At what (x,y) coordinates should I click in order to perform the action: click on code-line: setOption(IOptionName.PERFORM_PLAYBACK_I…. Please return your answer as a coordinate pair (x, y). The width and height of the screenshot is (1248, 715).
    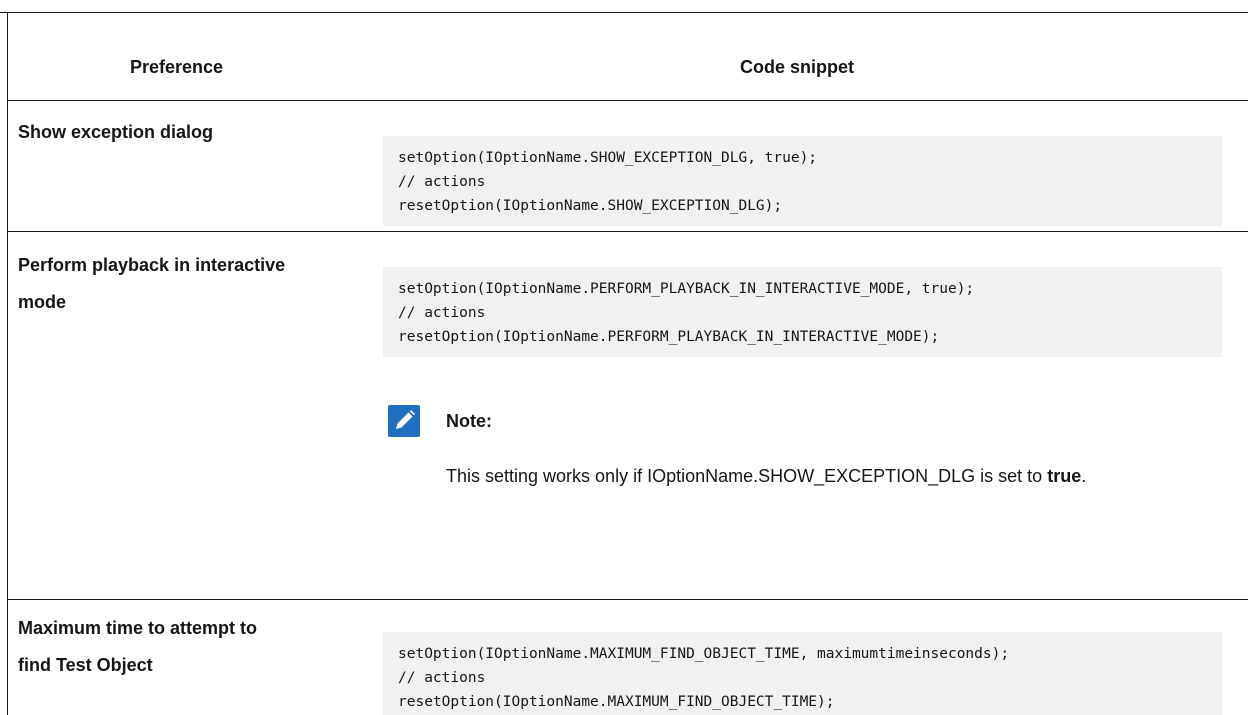
    Looking at the image, I should click on (686, 289).